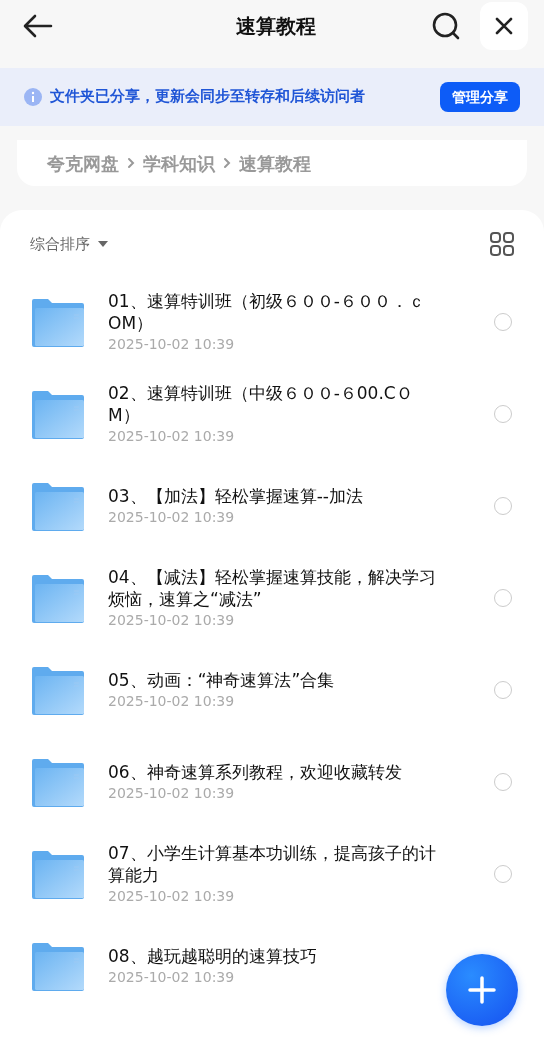 The height and width of the screenshot is (1062, 544). Describe the element at coordinates (273, 588) in the screenshot. I see `folder-name: 04、【减法】轻松掌握速算技能，解决学习烦恼，速算之“减法”` at that location.